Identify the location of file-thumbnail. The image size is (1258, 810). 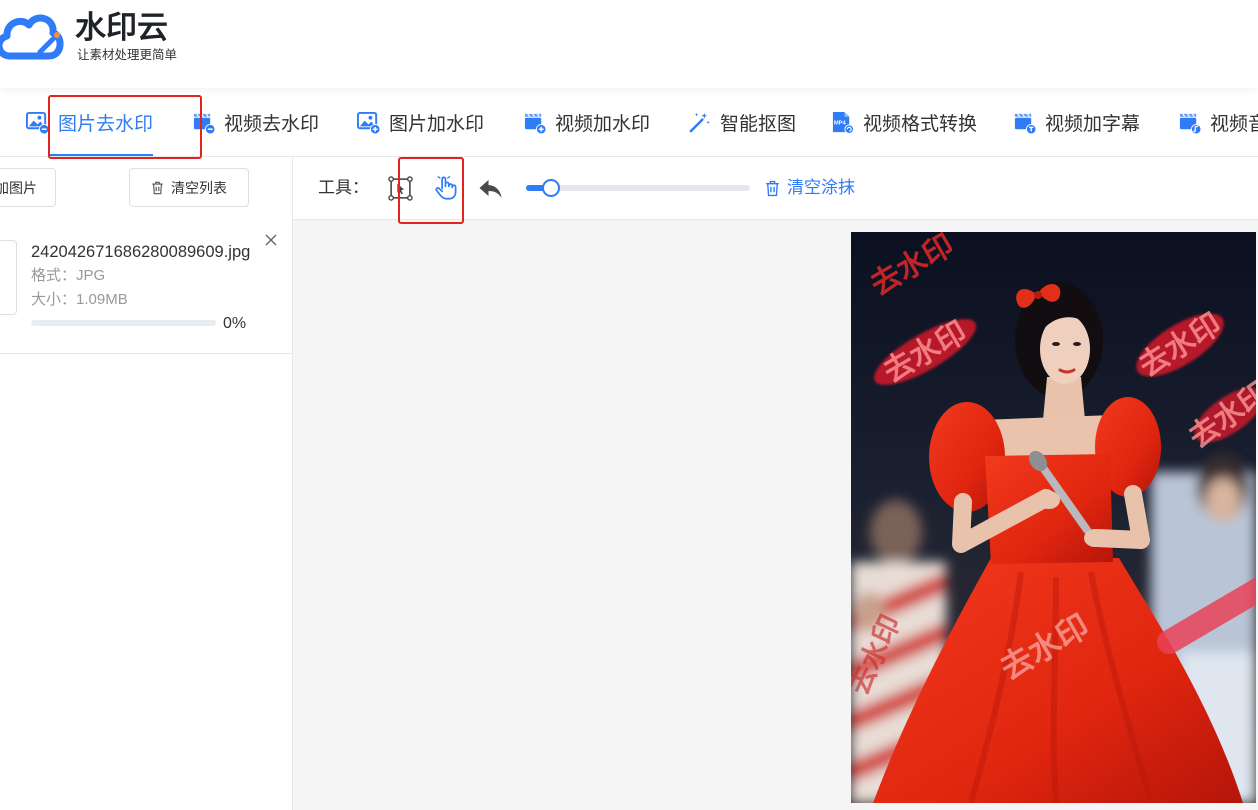
(8, 277).